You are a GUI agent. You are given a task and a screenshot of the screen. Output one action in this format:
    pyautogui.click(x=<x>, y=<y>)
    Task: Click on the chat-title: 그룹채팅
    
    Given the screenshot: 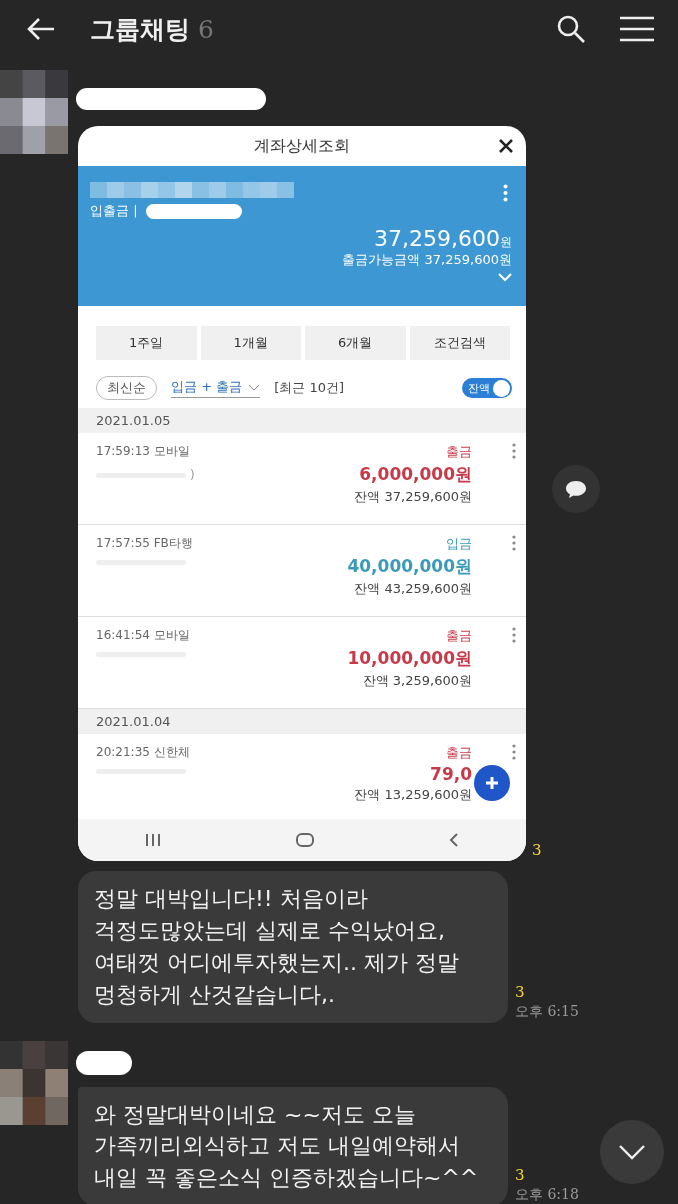 What is the action you would take?
    pyautogui.click(x=140, y=29)
    